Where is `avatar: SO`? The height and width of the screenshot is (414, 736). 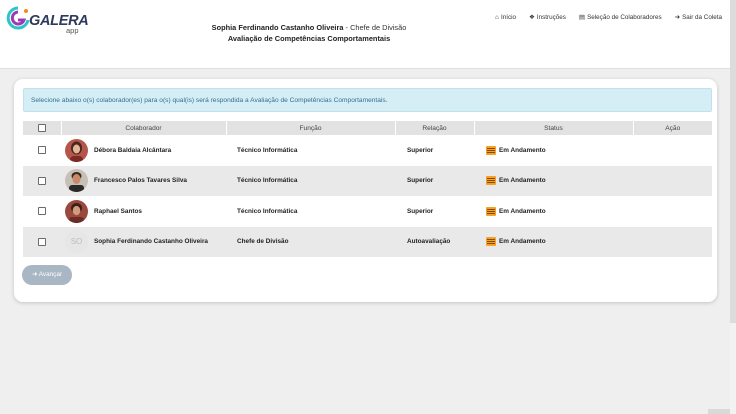 avatar: SO is located at coordinates (76, 242).